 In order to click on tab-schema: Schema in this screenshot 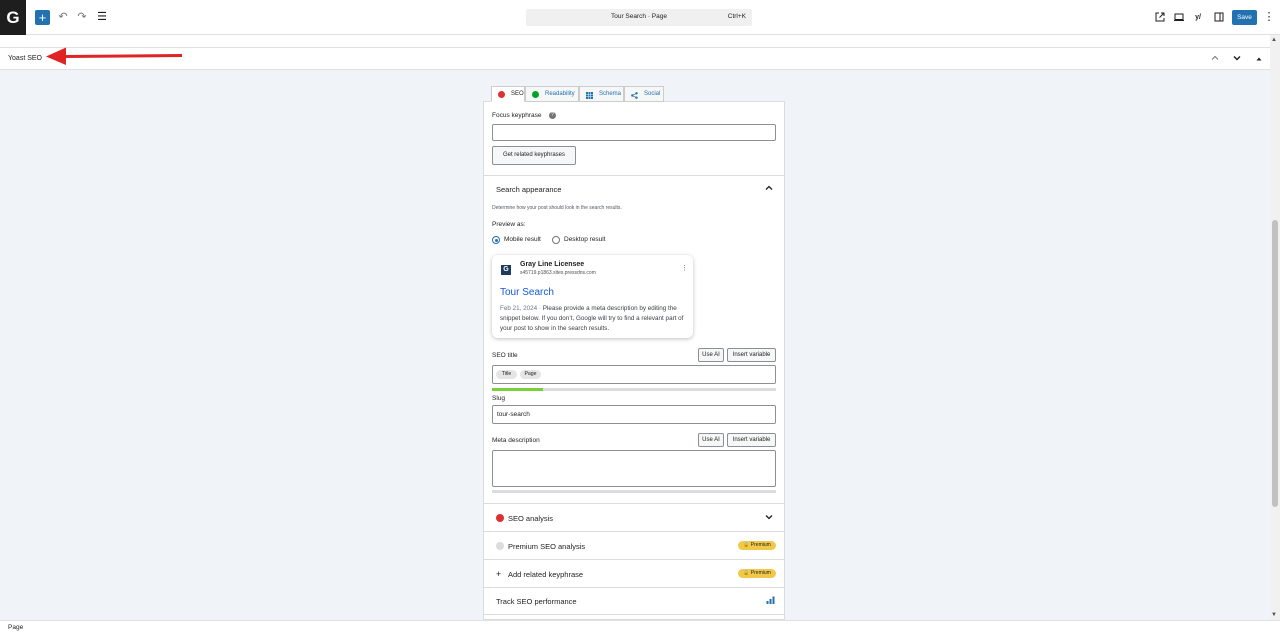, I will do `click(601, 94)`.